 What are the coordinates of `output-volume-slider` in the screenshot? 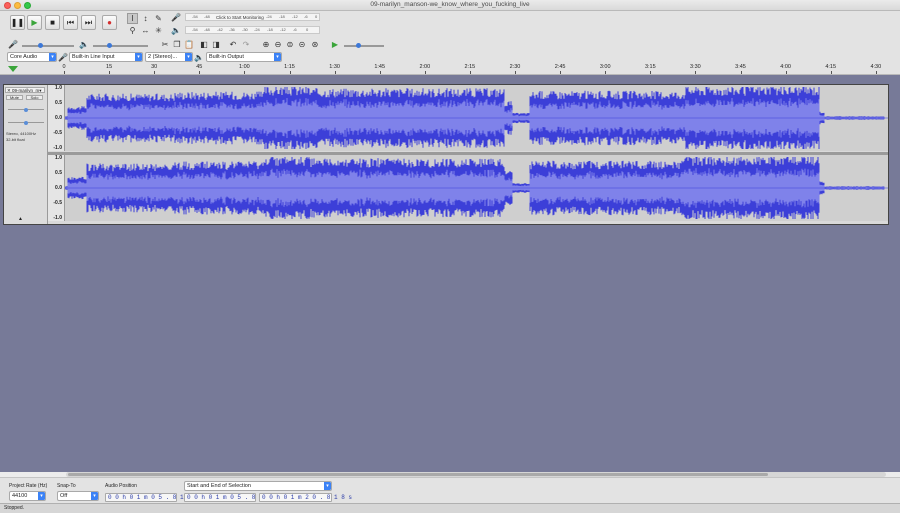 It's located at (120, 45).